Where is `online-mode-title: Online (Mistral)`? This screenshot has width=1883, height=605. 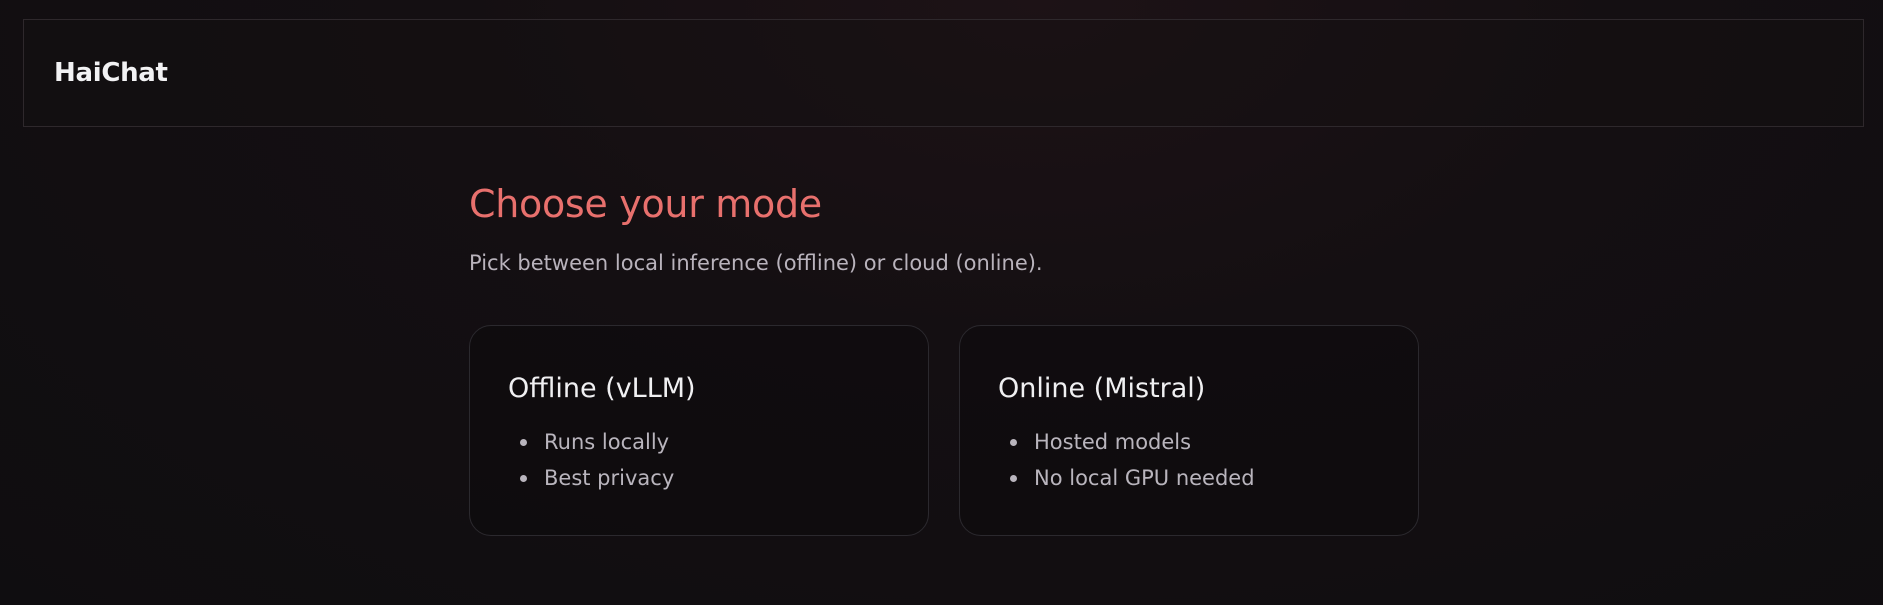
online-mode-title: Online (Mistral) is located at coordinates (1102, 388).